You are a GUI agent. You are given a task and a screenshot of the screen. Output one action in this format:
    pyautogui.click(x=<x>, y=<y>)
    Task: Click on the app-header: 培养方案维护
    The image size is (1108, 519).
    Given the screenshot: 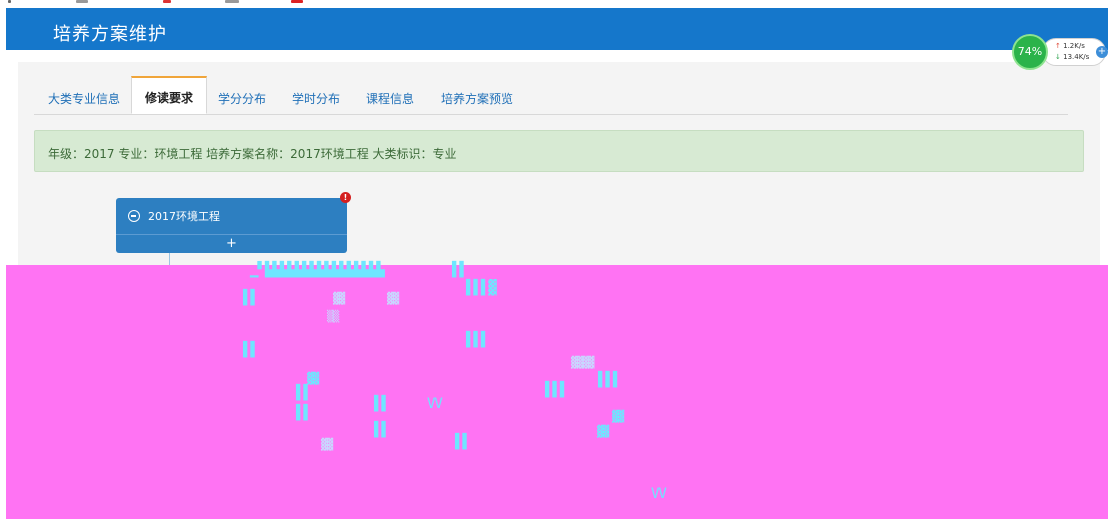 What is the action you would take?
    pyautogui.click(x=557, y=29)
    